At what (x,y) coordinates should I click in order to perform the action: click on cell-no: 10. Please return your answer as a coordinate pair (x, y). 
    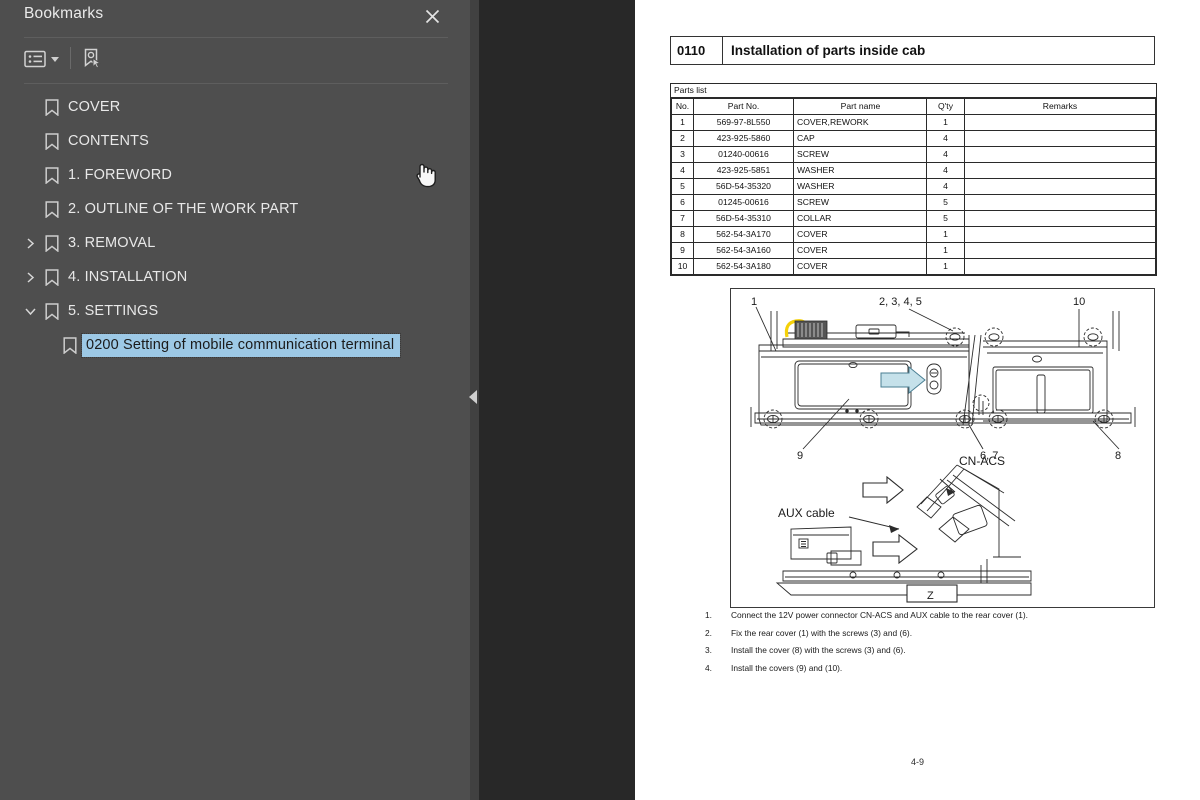
    Looking at the image, I should click on (682, 266).